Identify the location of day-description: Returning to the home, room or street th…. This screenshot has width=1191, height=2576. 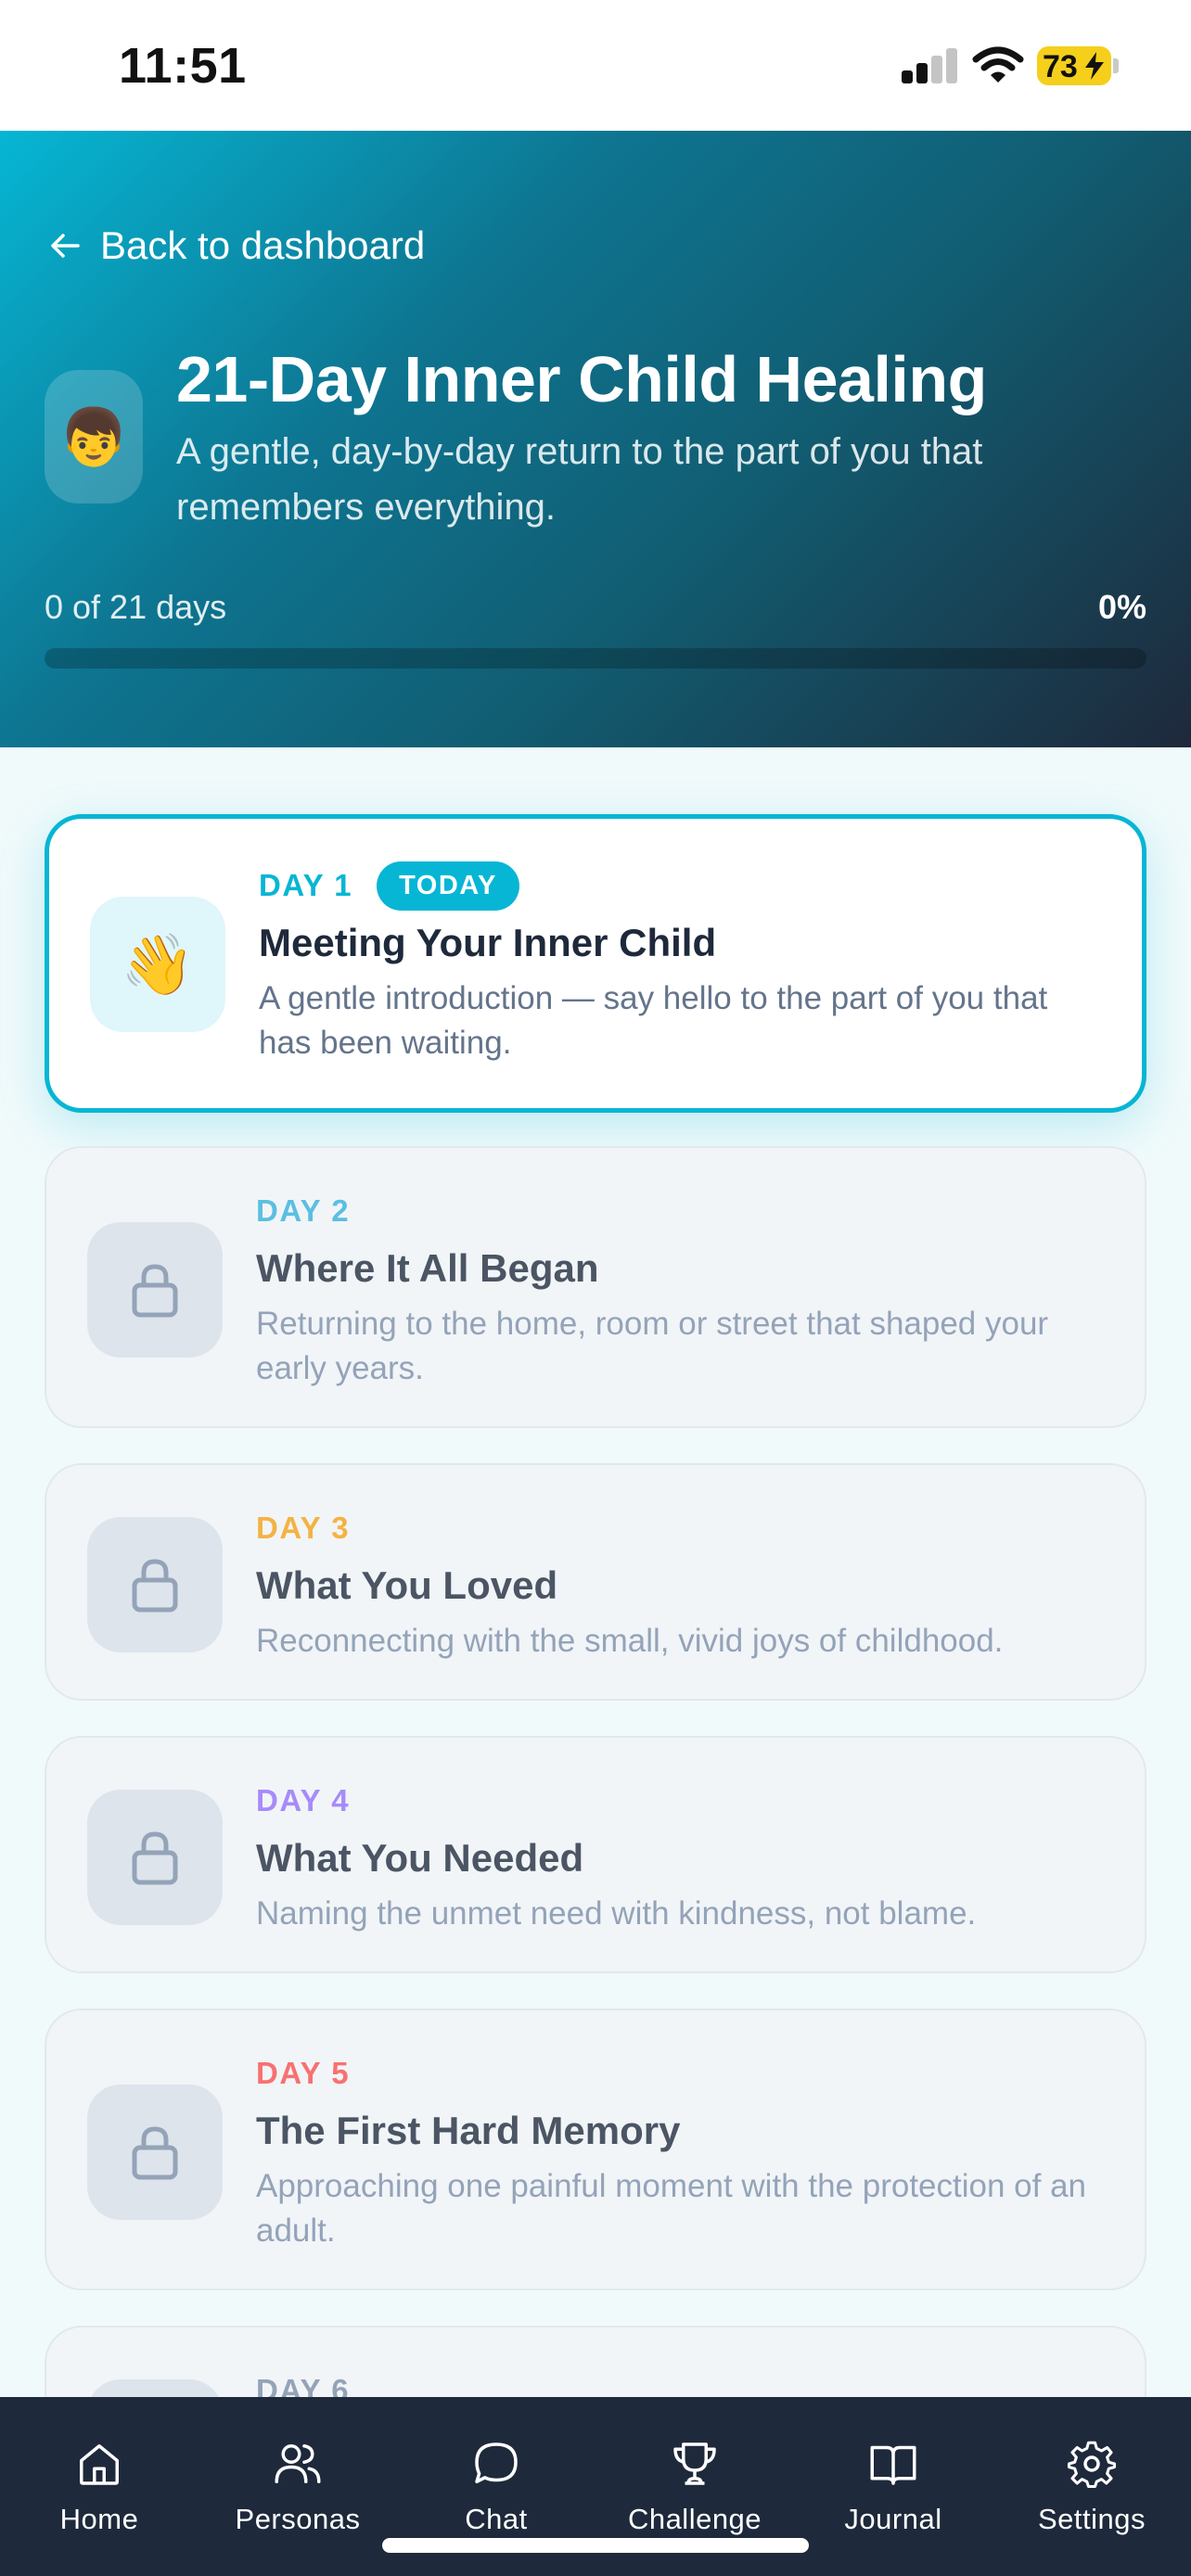
(652, 1346).